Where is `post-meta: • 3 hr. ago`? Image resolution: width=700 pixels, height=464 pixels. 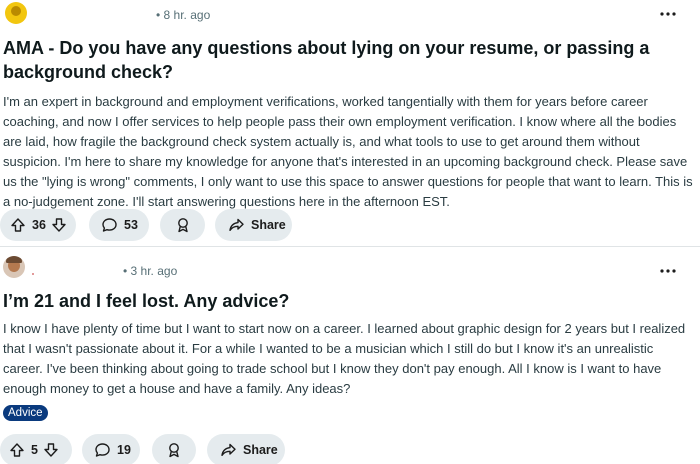 post-meta: • 3 hr. ago is located at coordinates (350, 268).